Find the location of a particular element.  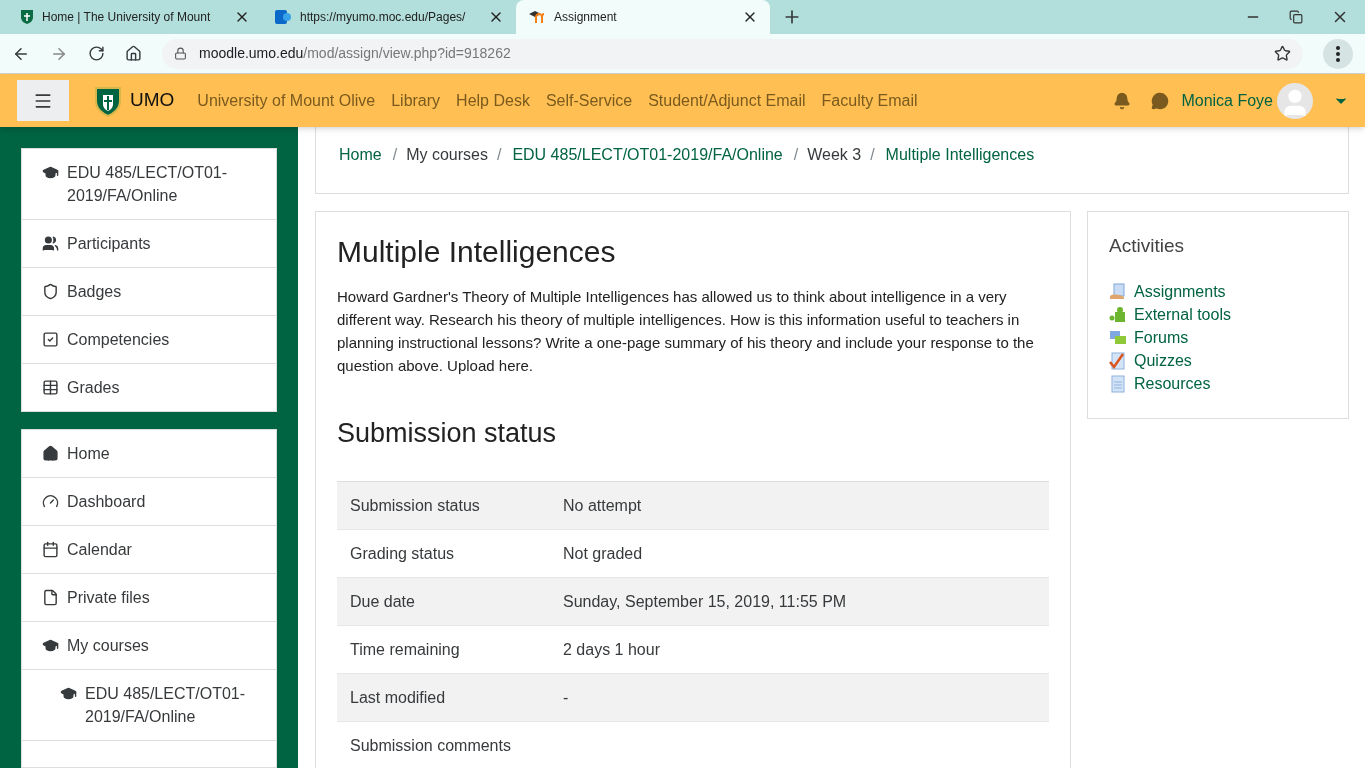

breadcrumb-text: Week 3 is located at coordinates (834, 155).